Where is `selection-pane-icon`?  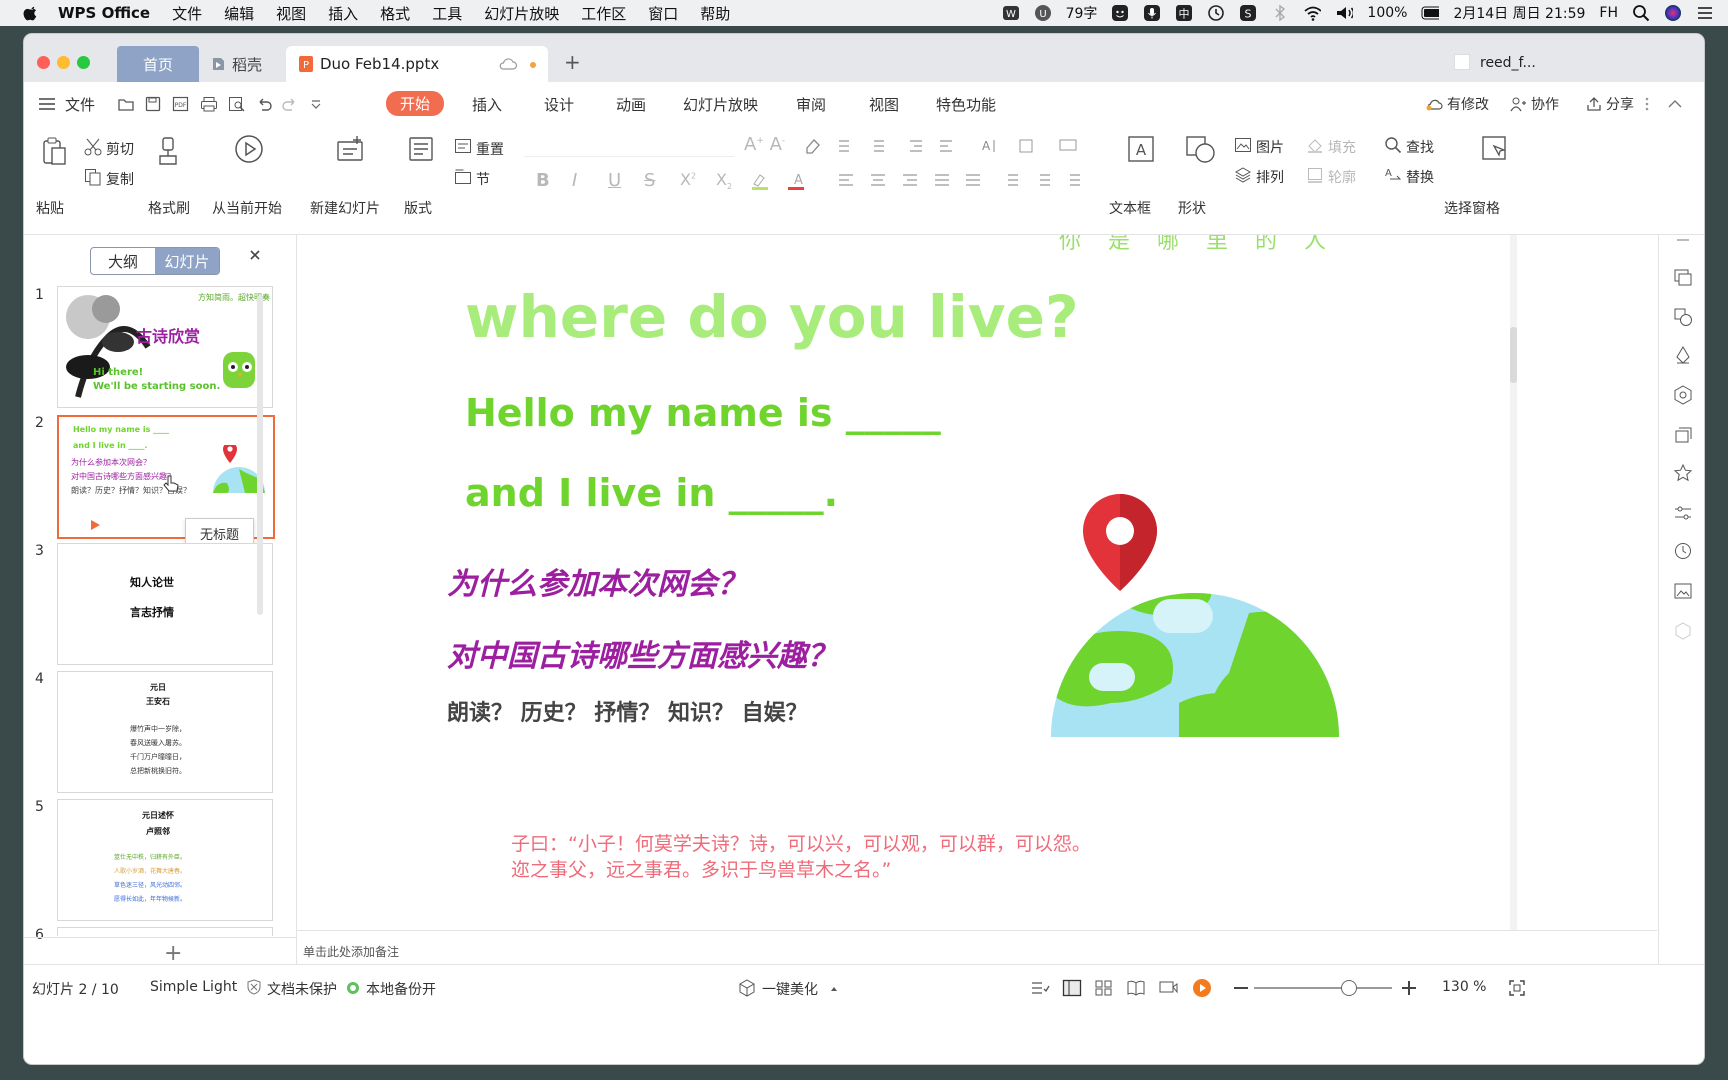
selection-pane-icon is located at coordinates (1495, 149).